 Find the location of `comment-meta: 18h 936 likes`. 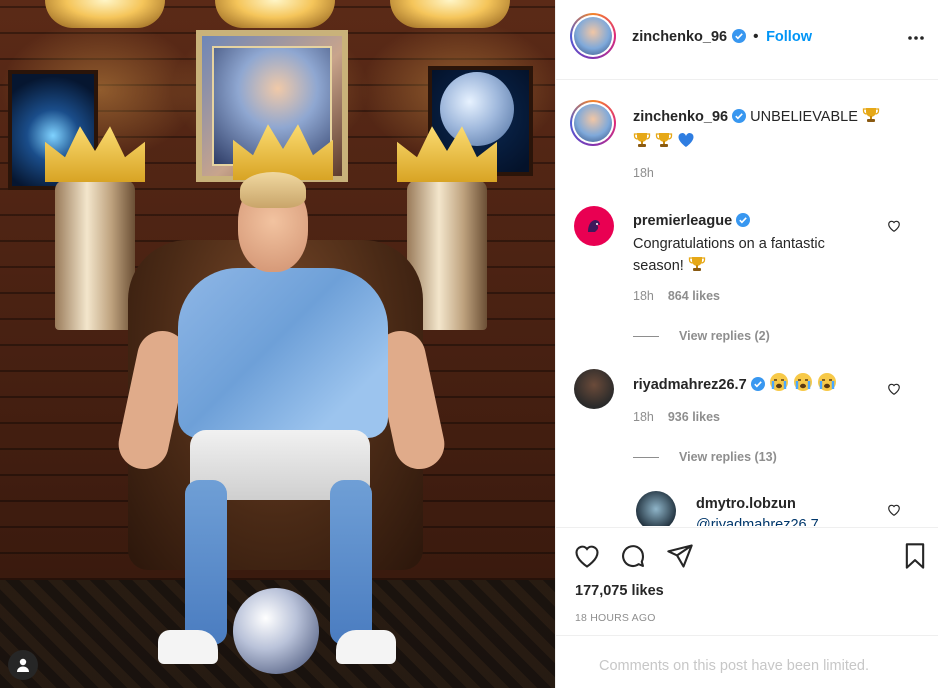

comment-meta: 18h 936 likes is located at coordinates (676, 417).